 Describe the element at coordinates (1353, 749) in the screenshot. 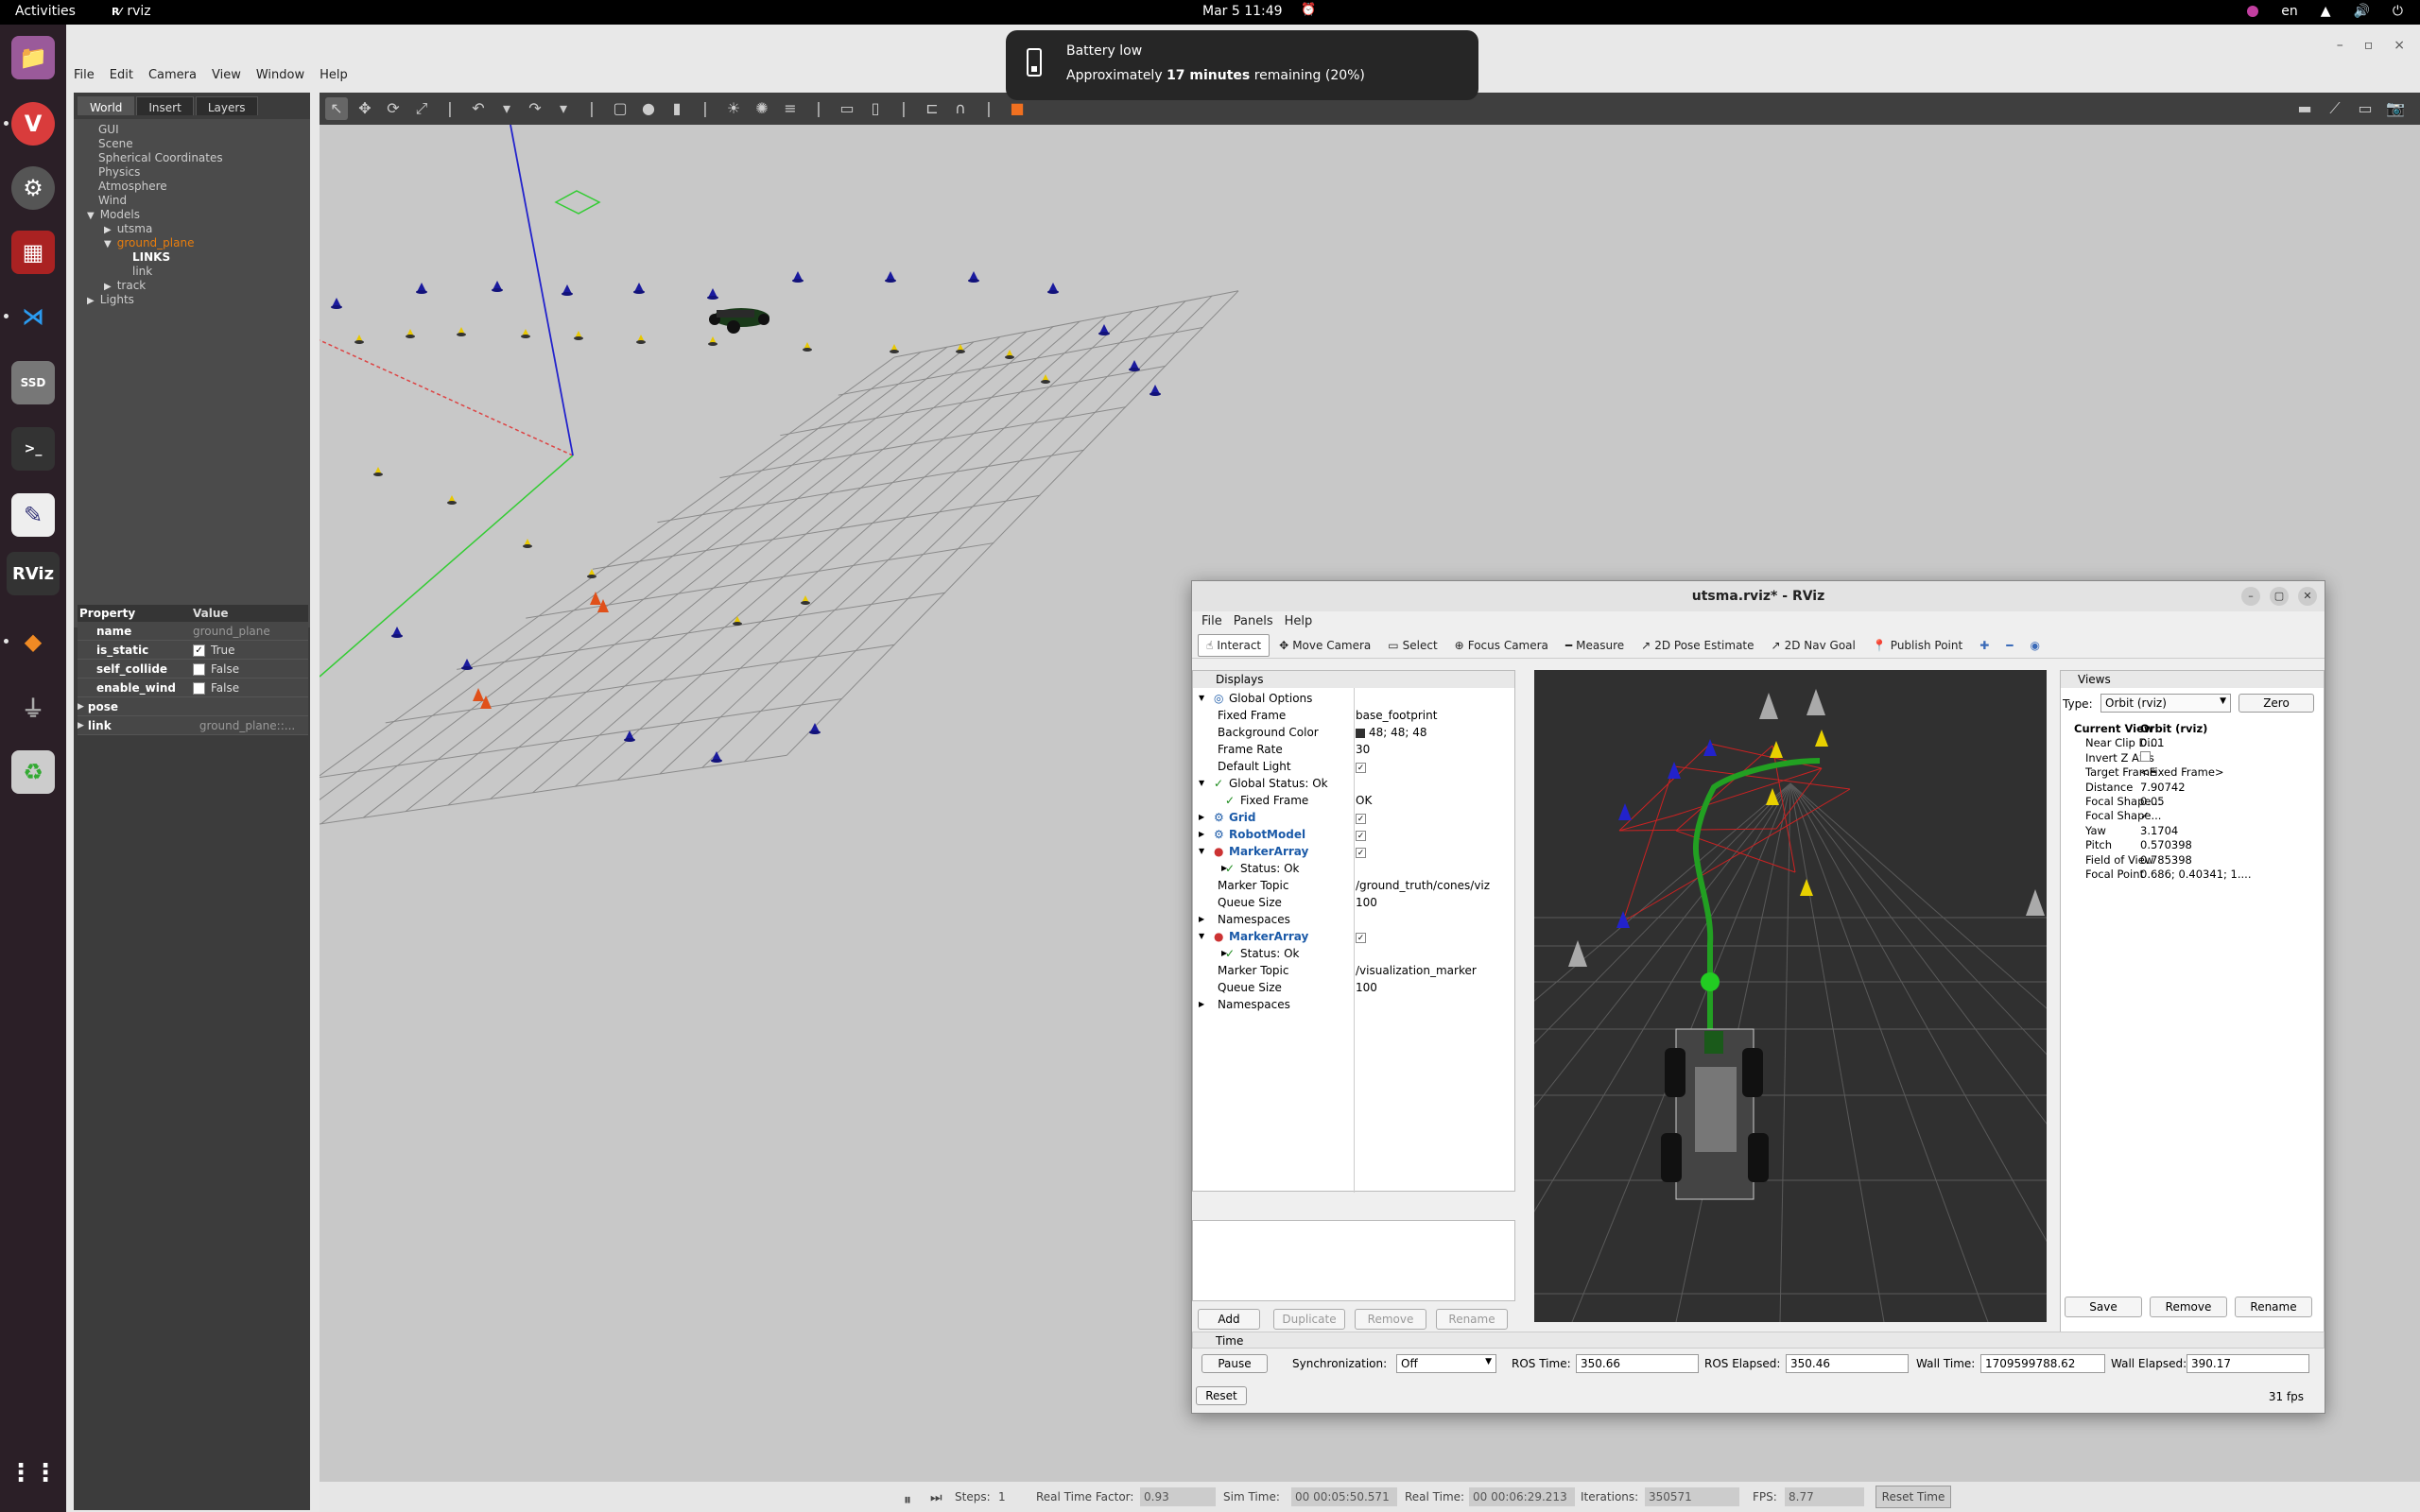

I see `display-row: Frame Rate 30` at that location.